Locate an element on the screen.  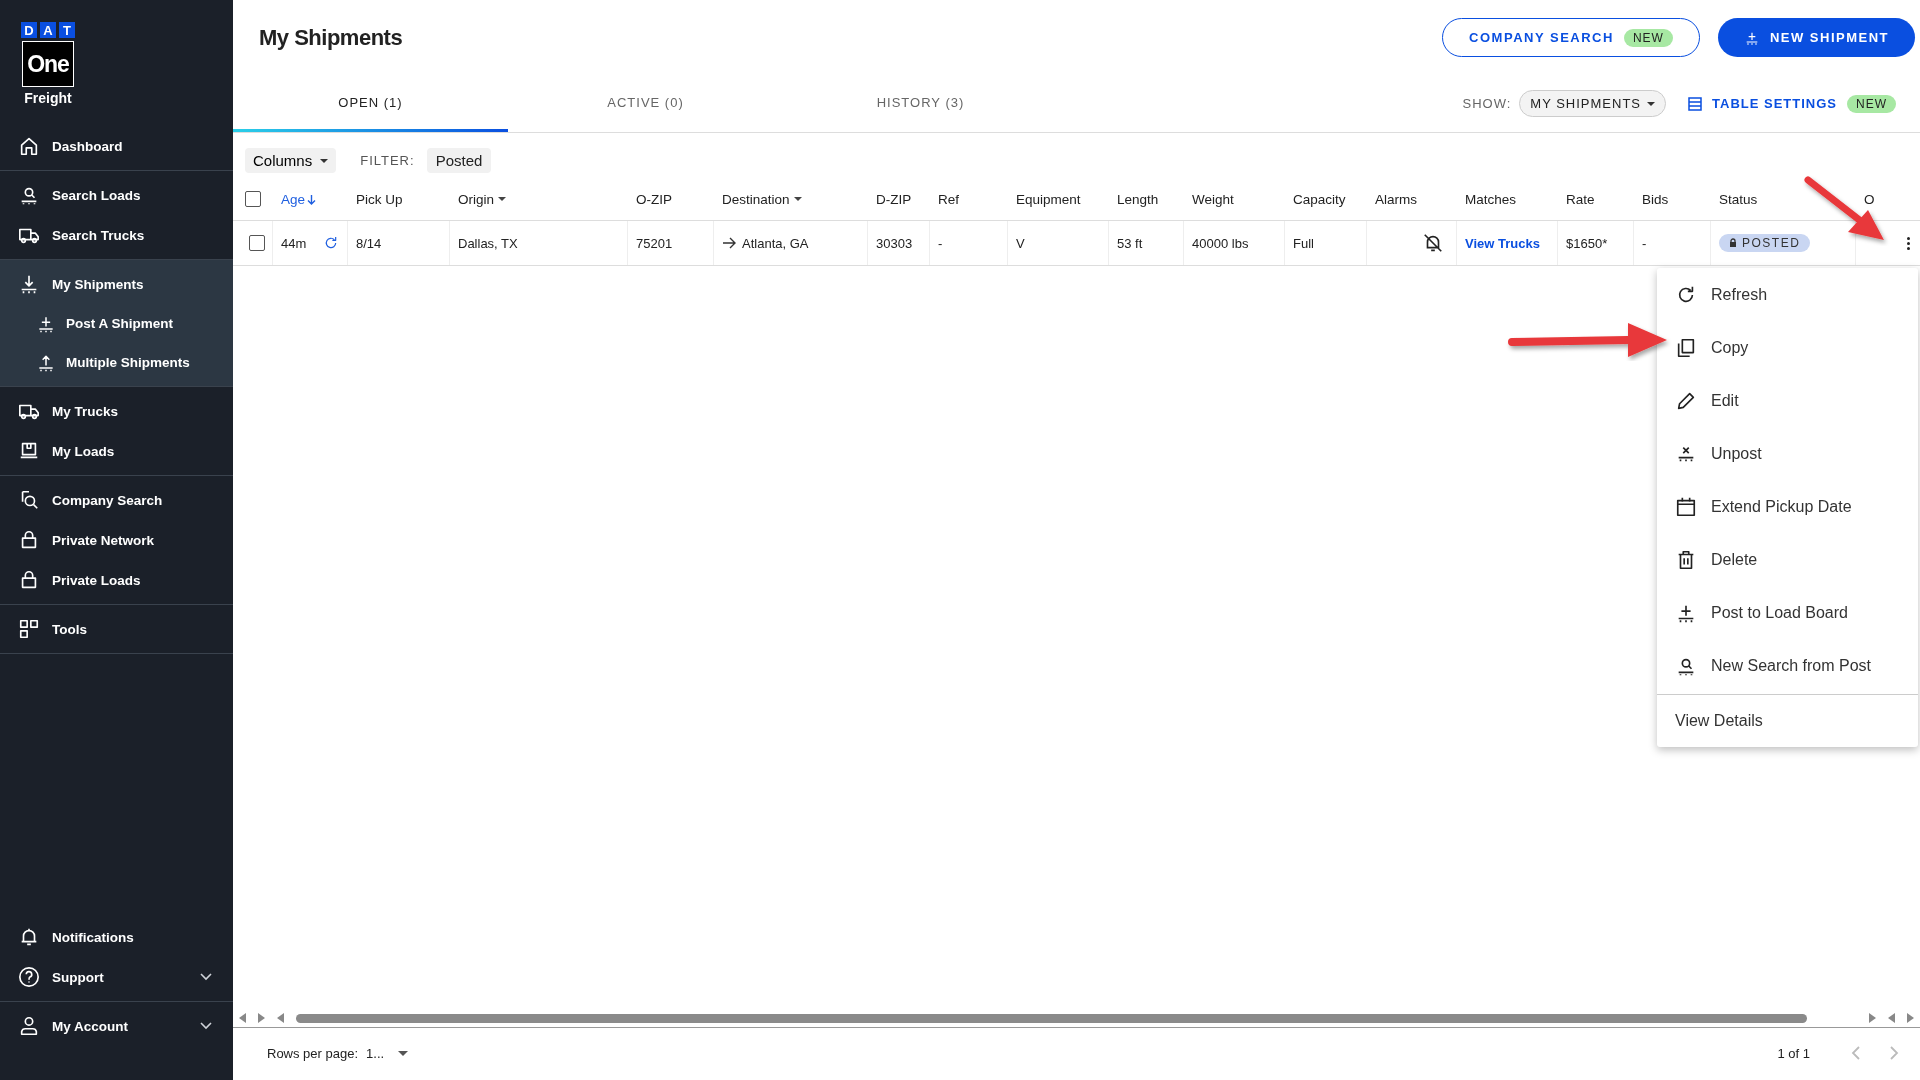
logo-wordmark: One is located at coordinates (48, 64).